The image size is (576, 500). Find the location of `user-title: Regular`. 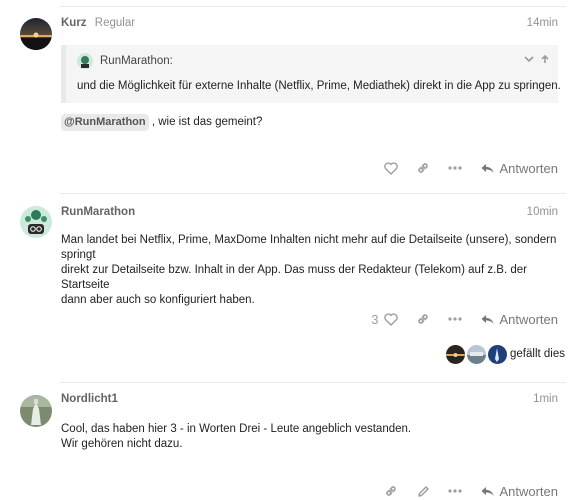

user-title: Regular is located at coordinates (115, 23).